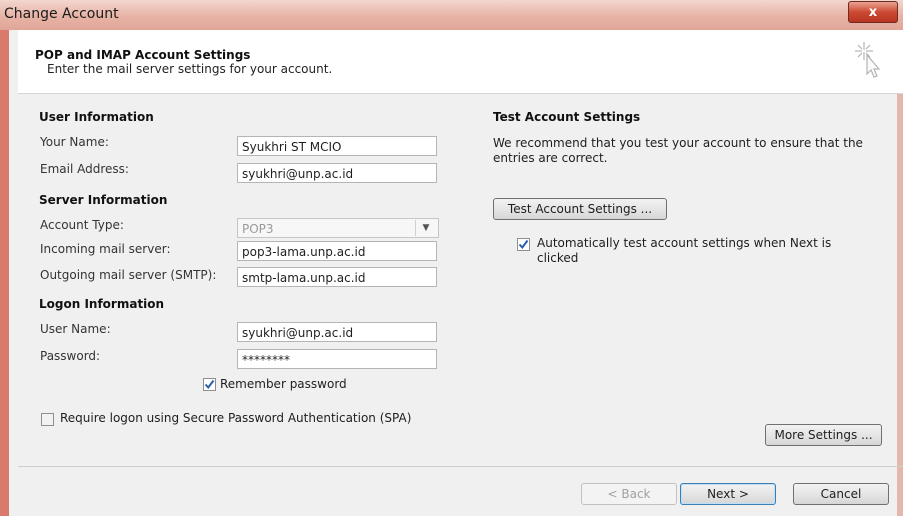 The image size is (903, 516). Describe the element at coordinates (338, 228) in the screenshot. I see `account-type-select: POP3 ▼` at that location.